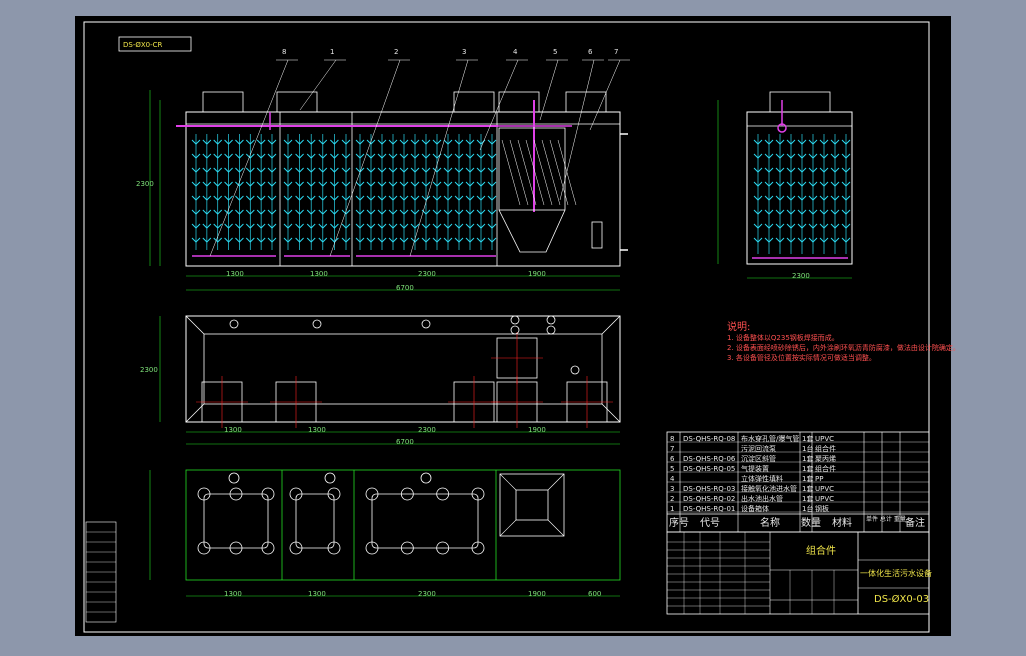 The width and height of the screenshot is (1026, 656). I want to click on bom-row-no: 7, so click(672, 449).